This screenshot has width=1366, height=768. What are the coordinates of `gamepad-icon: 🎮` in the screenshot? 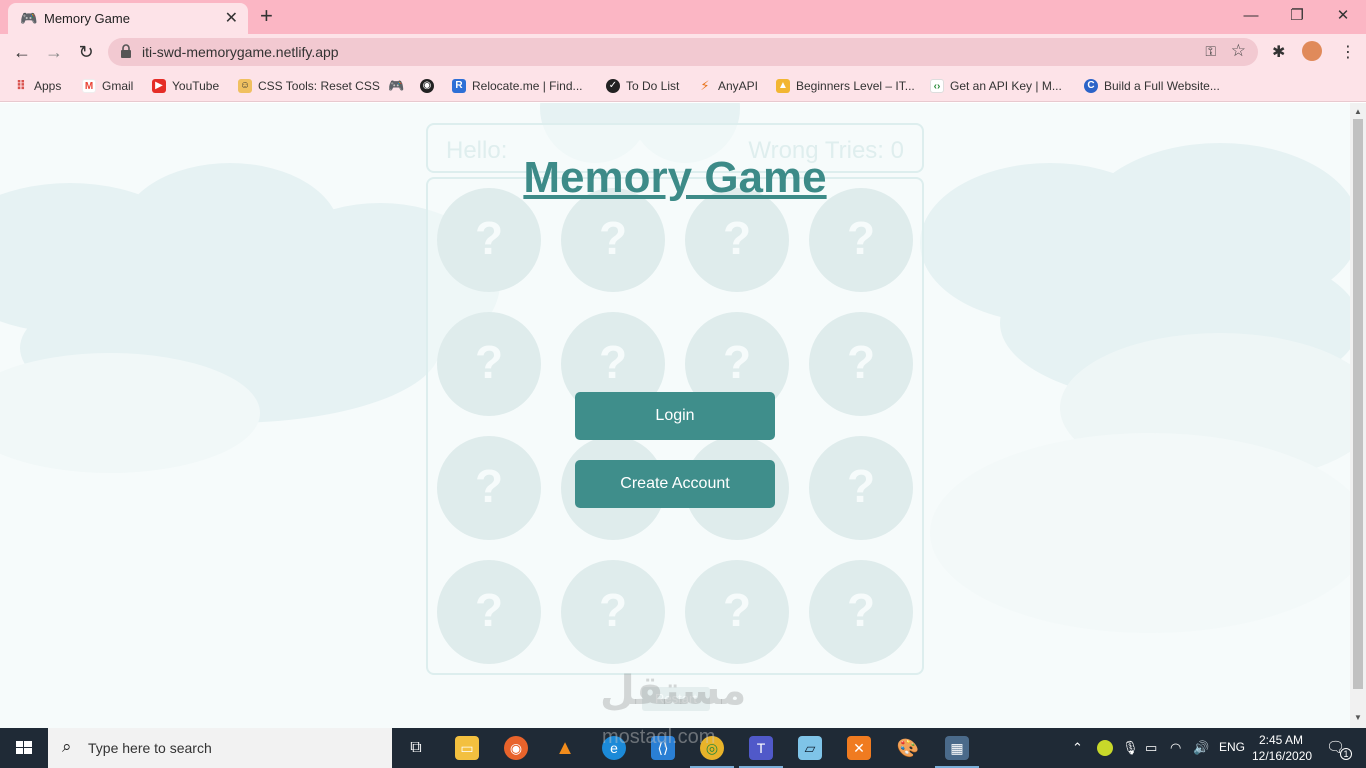 It's located at (396, 85).